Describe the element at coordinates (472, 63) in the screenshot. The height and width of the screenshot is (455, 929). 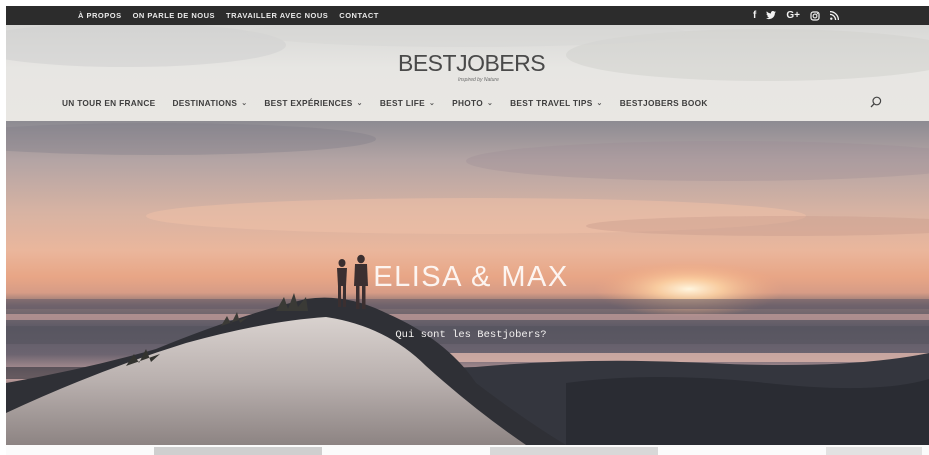
I see `logo-text: BESTJOBERS` at that location.